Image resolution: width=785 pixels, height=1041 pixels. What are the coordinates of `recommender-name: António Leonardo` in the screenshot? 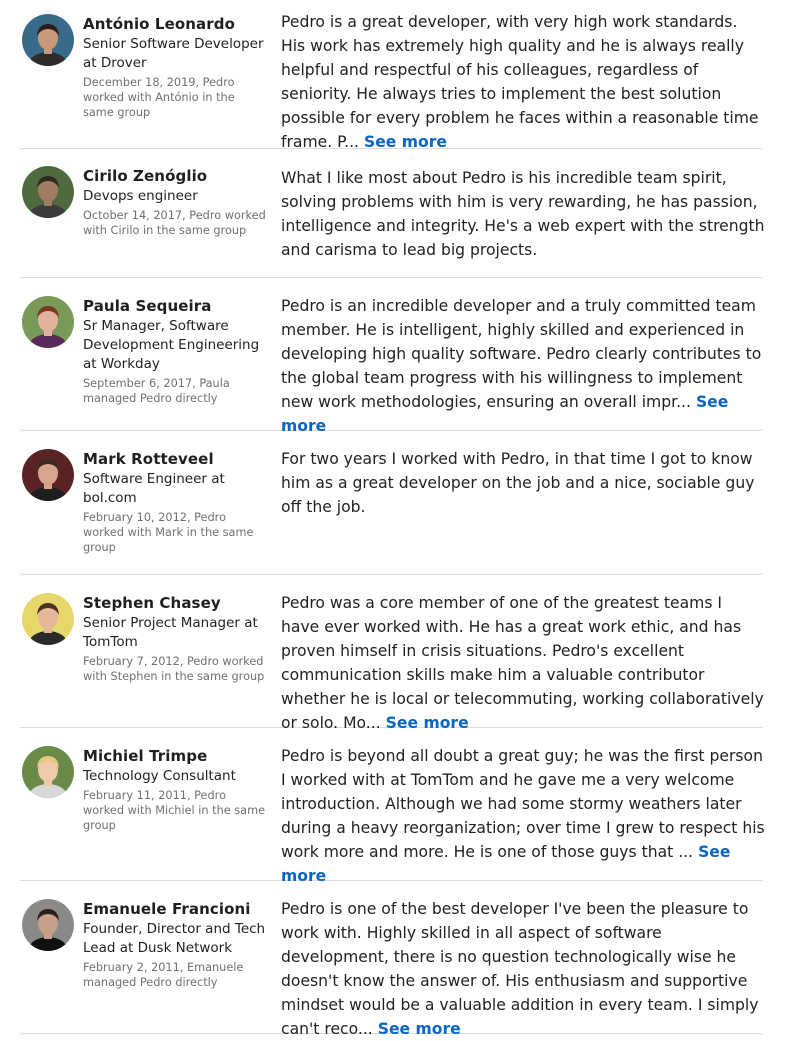 It's located at (176, 24).